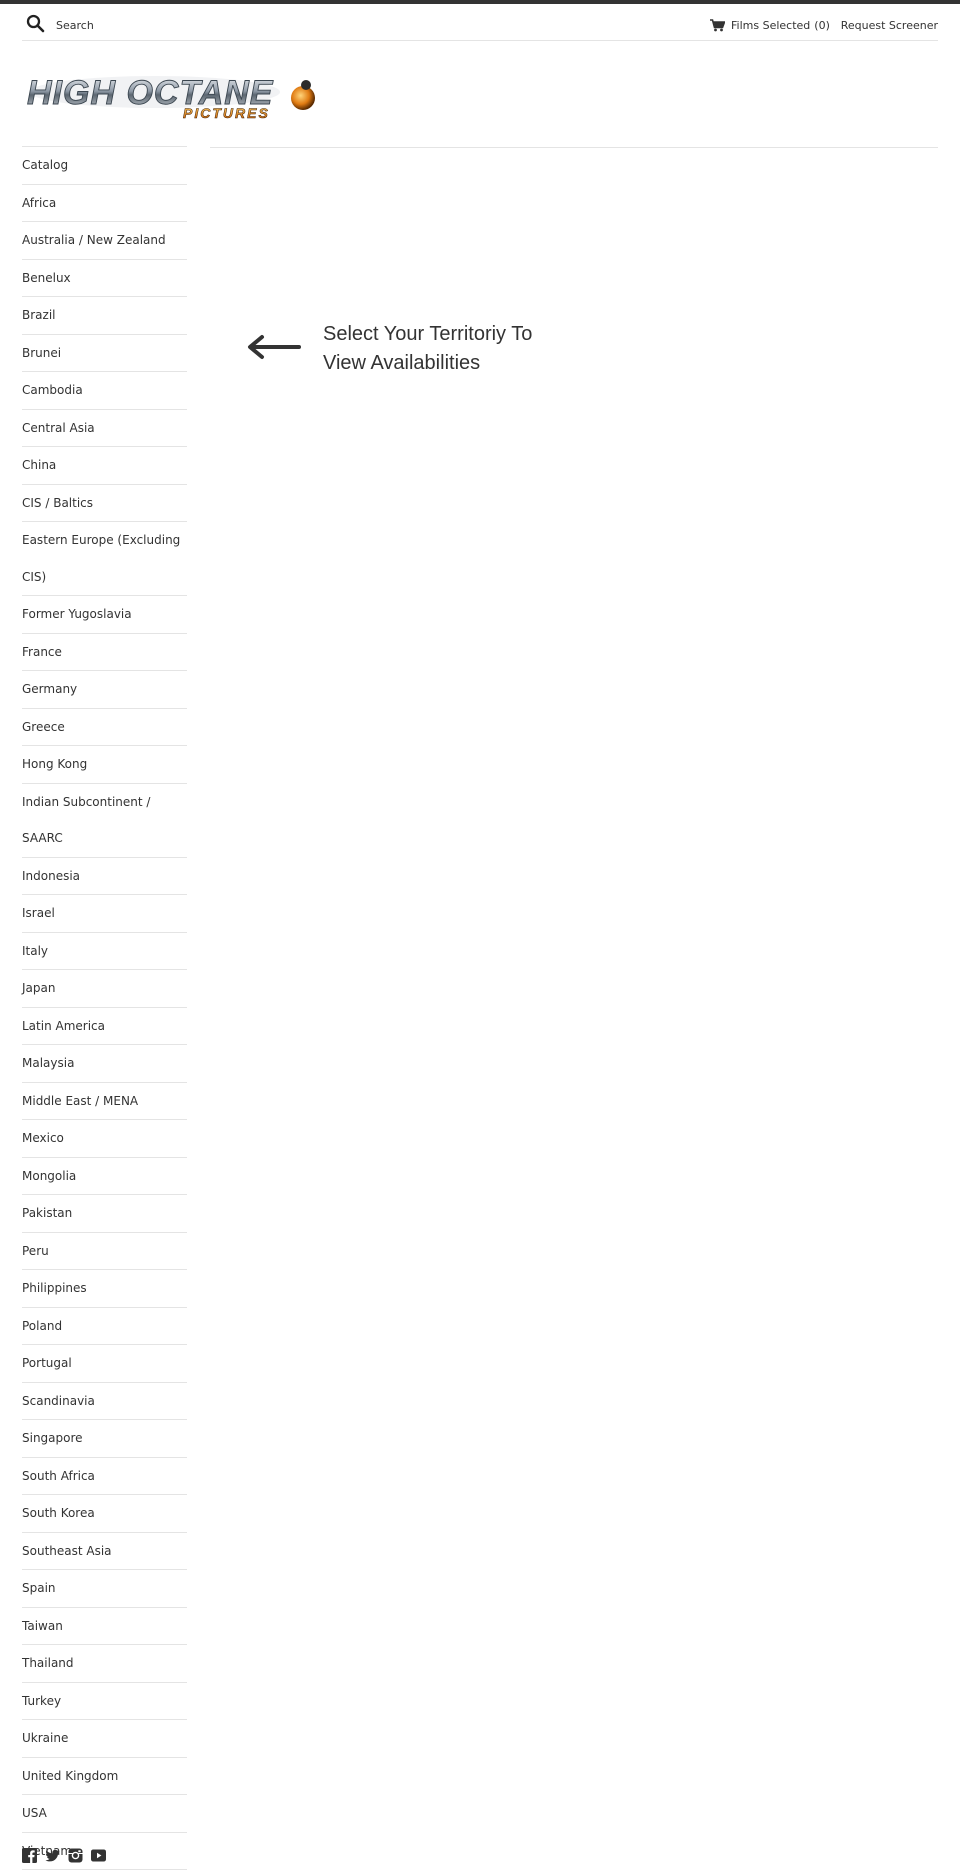  Describe the element at coordinates (104, 1326) in the screenshot. I see `sidebar-item: Poland` at that location.